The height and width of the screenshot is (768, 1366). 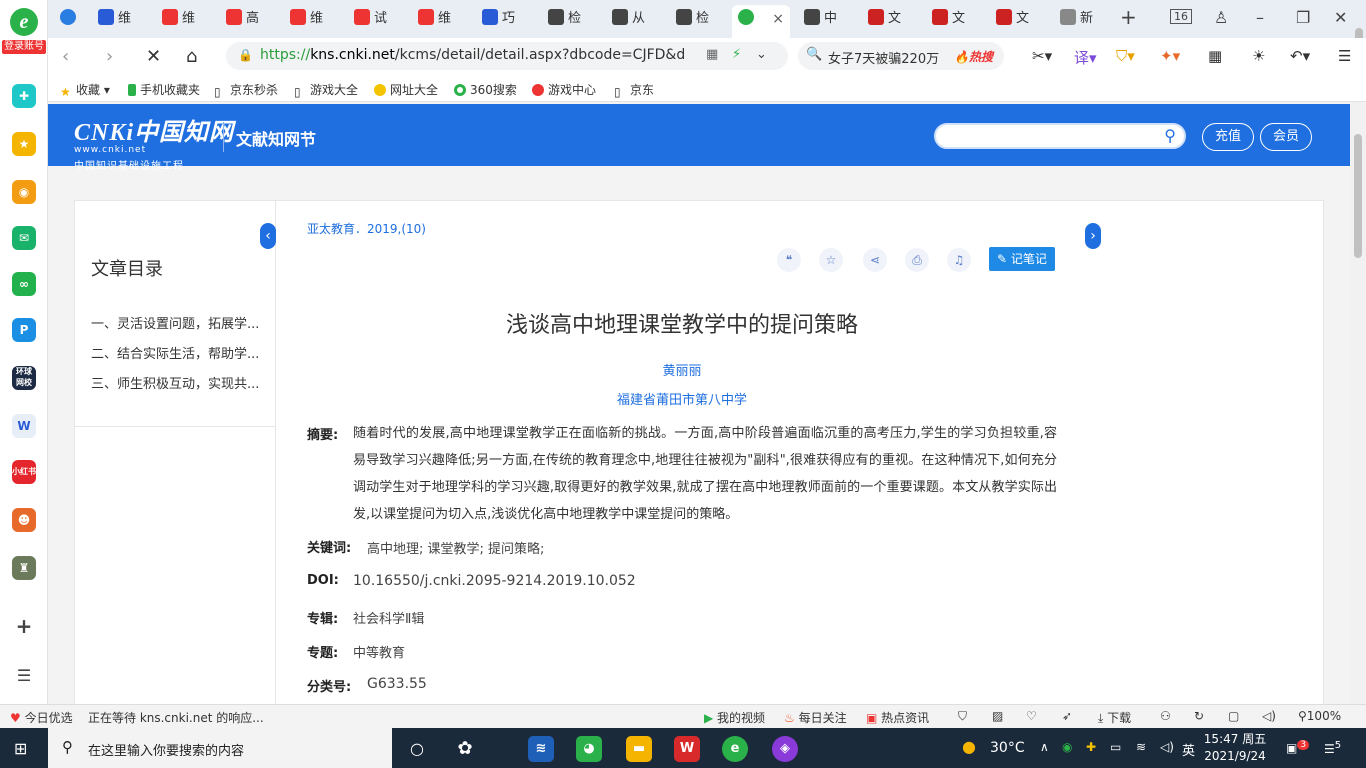 I want to click on tab-count-badge: 16, so click(x=1181, y=16).